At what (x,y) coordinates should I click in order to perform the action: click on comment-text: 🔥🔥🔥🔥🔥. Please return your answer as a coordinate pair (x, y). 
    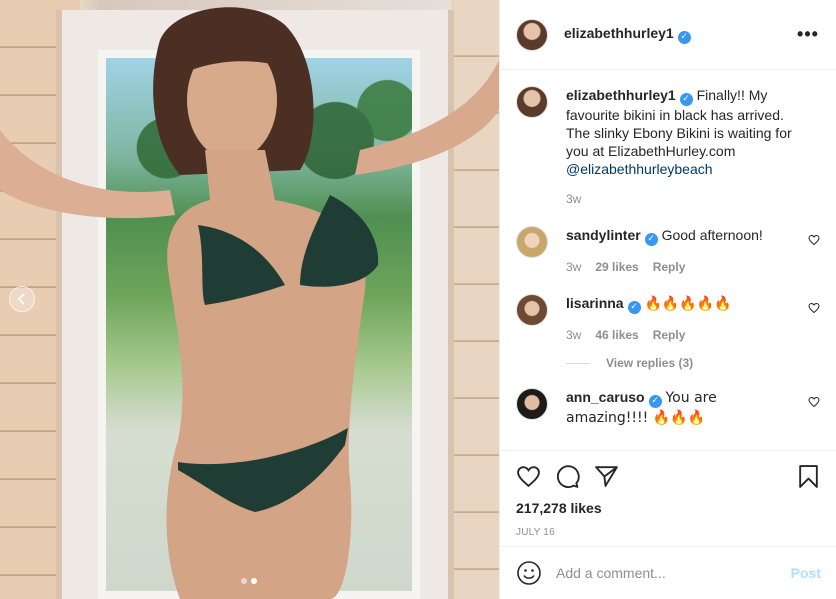
    Looking at the image, I should click on (688, 304).